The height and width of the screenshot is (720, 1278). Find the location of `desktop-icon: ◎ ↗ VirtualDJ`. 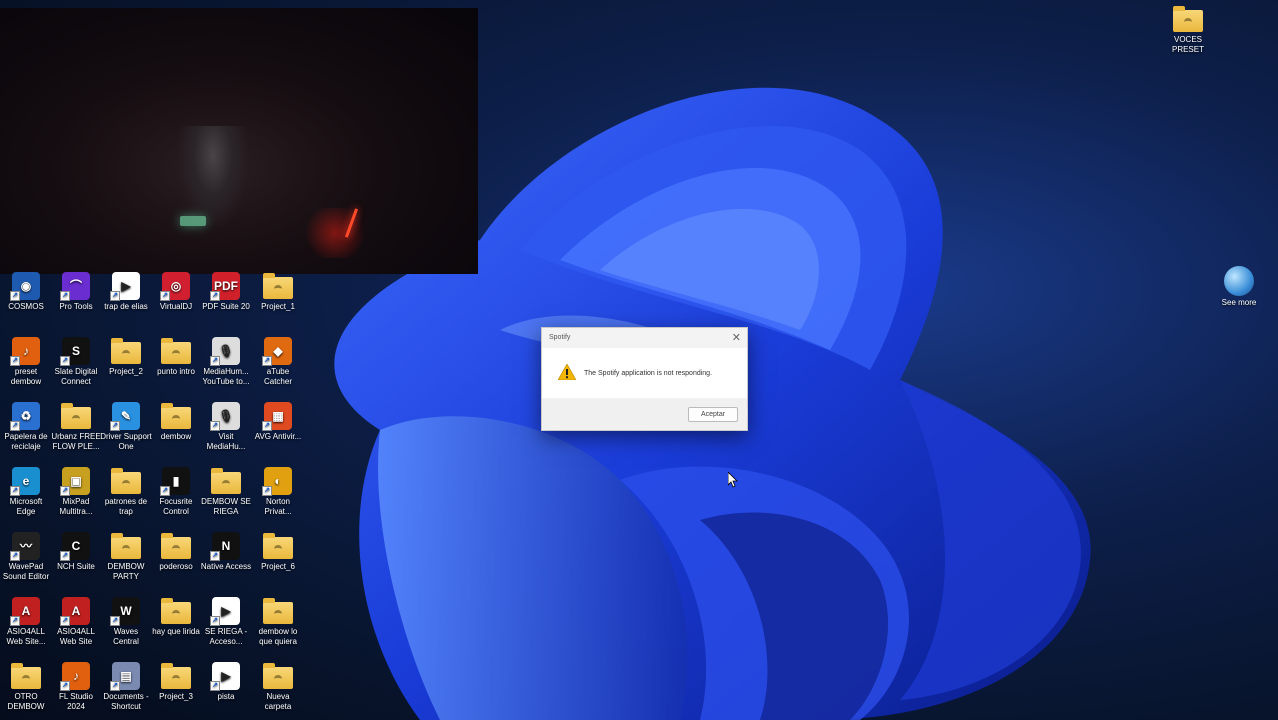

desktop-icon: ◎ ↗ VirtualDJ is located at coordinates (176, 292).